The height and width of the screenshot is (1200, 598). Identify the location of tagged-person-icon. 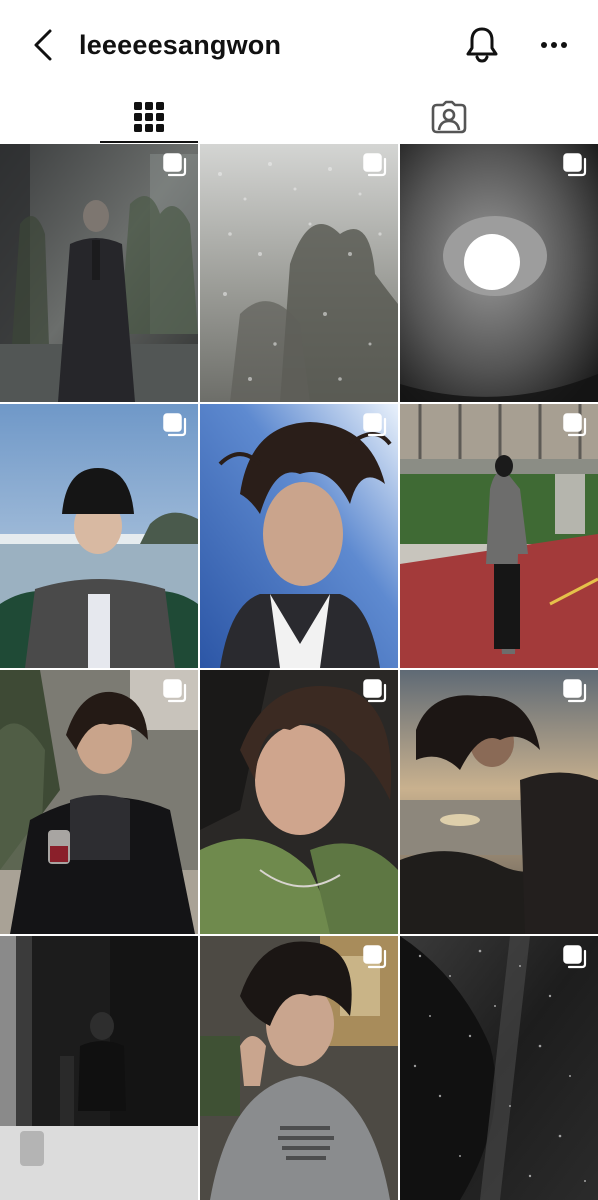
(449, 117).